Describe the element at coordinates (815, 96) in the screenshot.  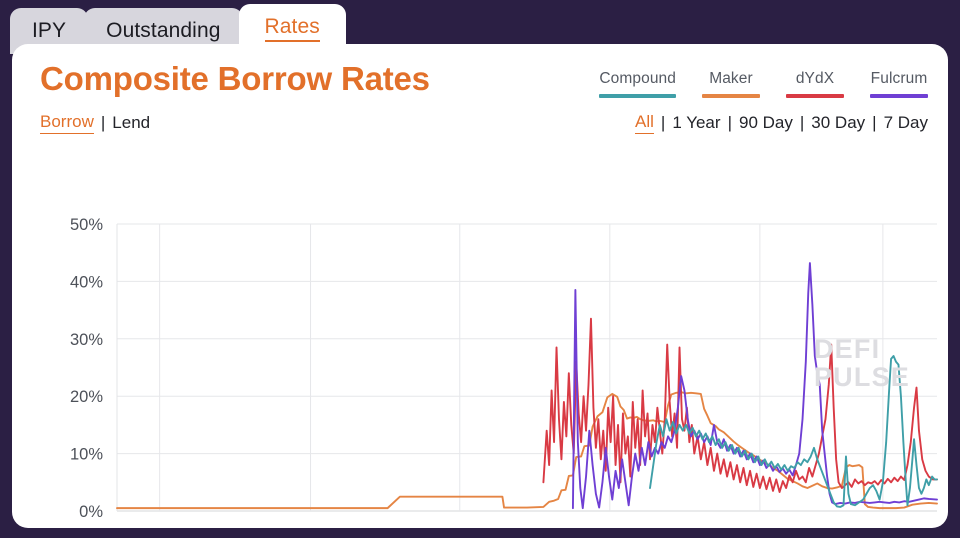
I see `legend-swatch-dydx` at that location.